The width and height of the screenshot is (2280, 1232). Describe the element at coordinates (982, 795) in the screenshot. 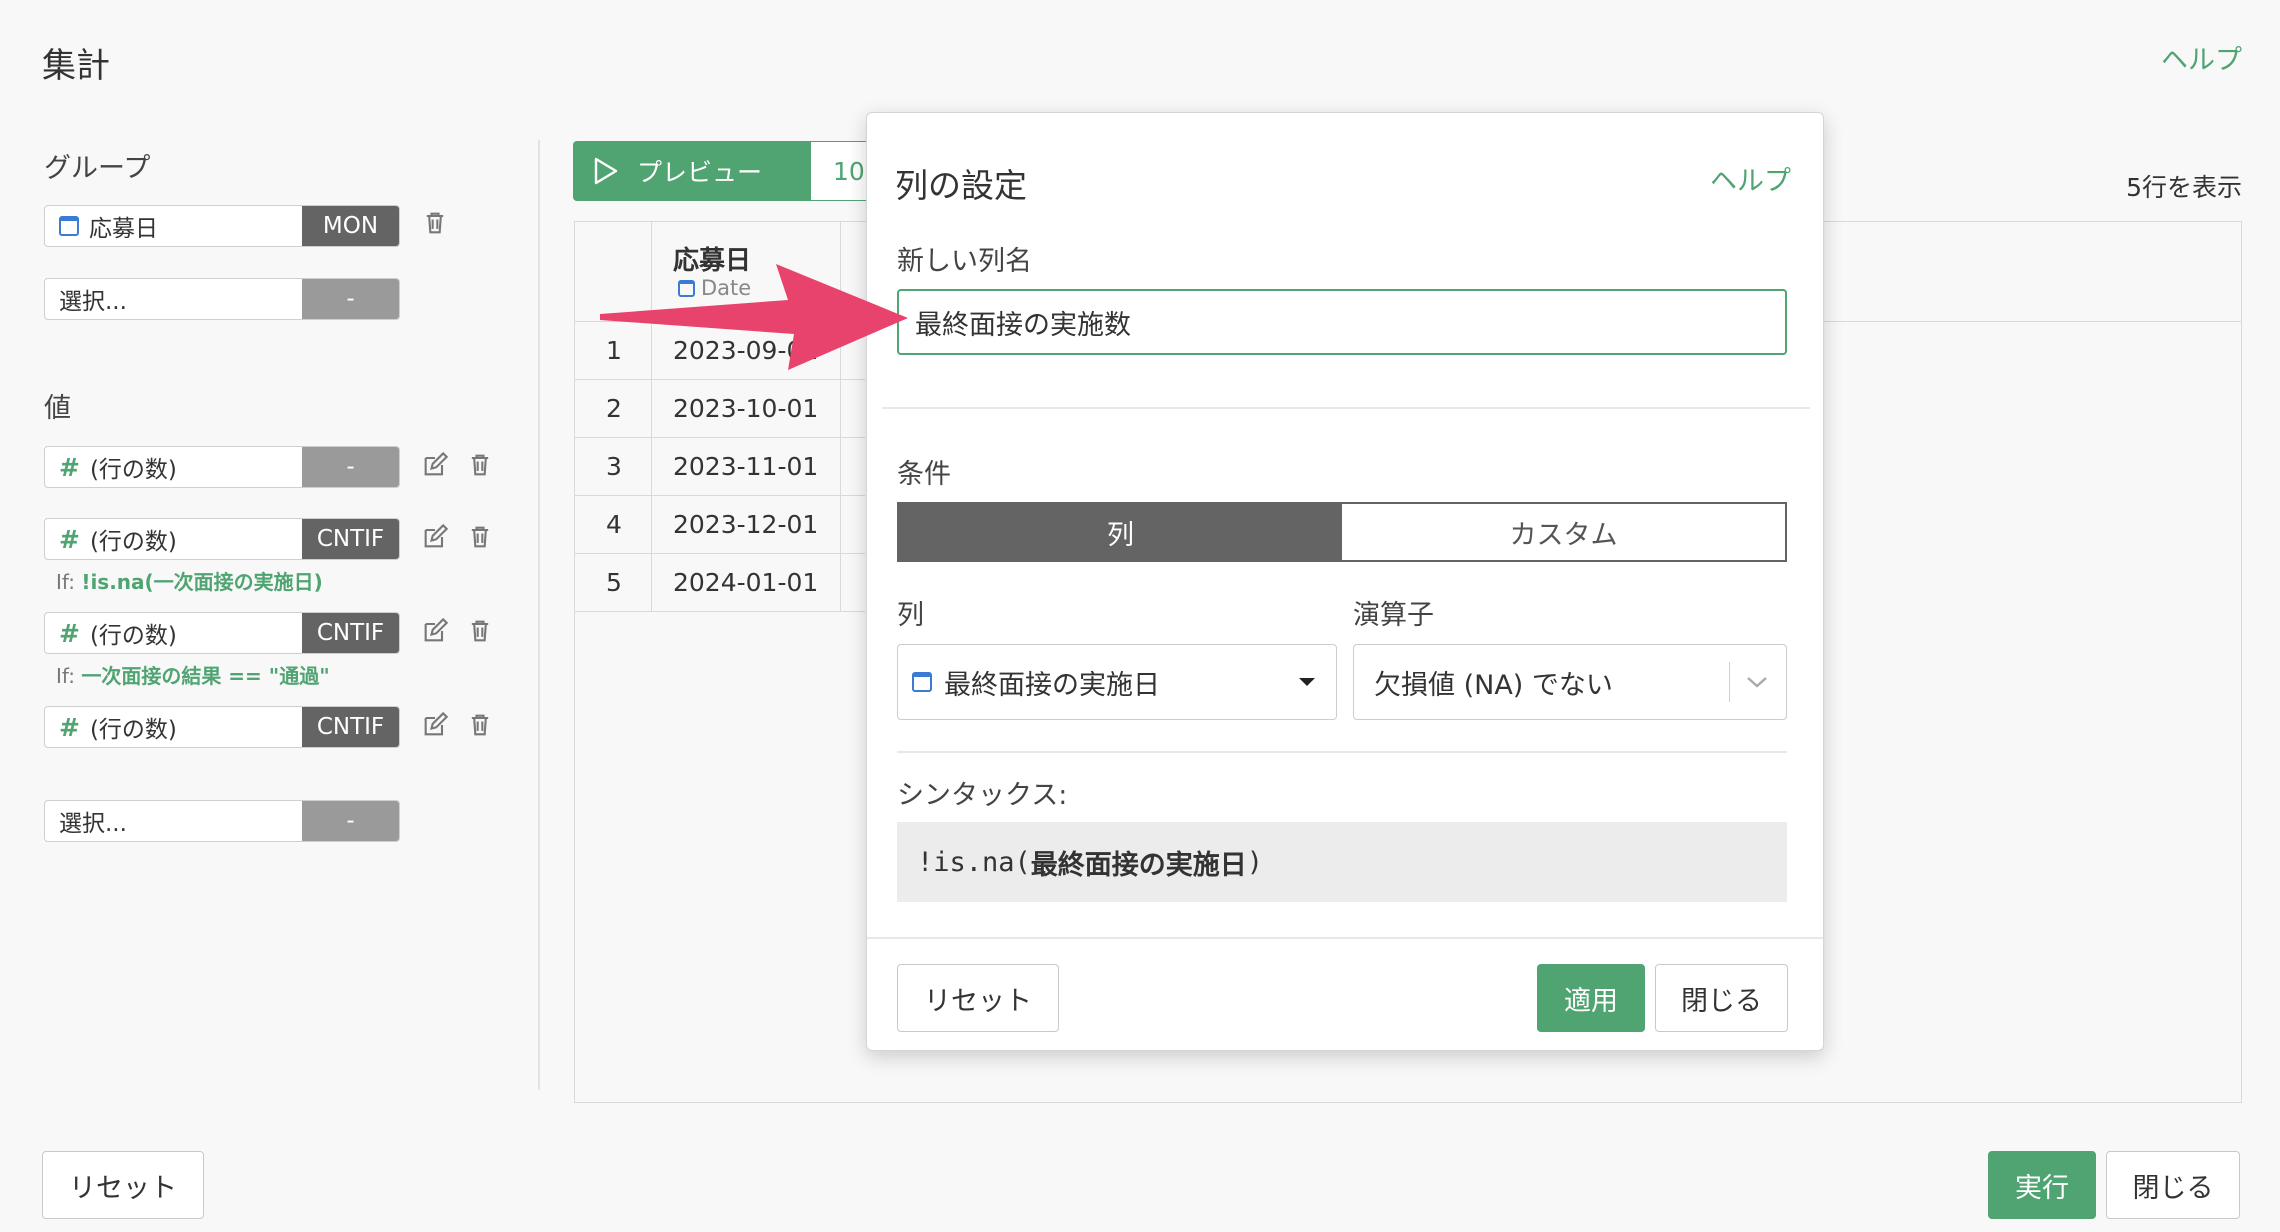

I see `syntax-label: シンタックス:` at that location.